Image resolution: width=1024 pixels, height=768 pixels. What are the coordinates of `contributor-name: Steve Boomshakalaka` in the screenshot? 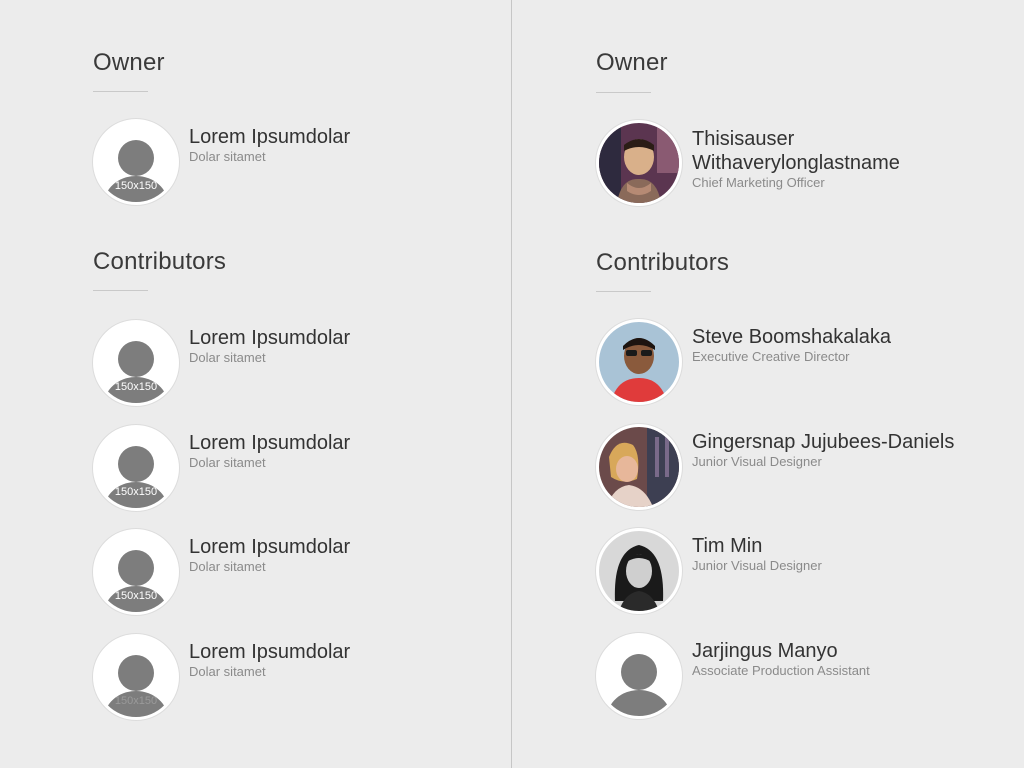 It's located at (842, 337).